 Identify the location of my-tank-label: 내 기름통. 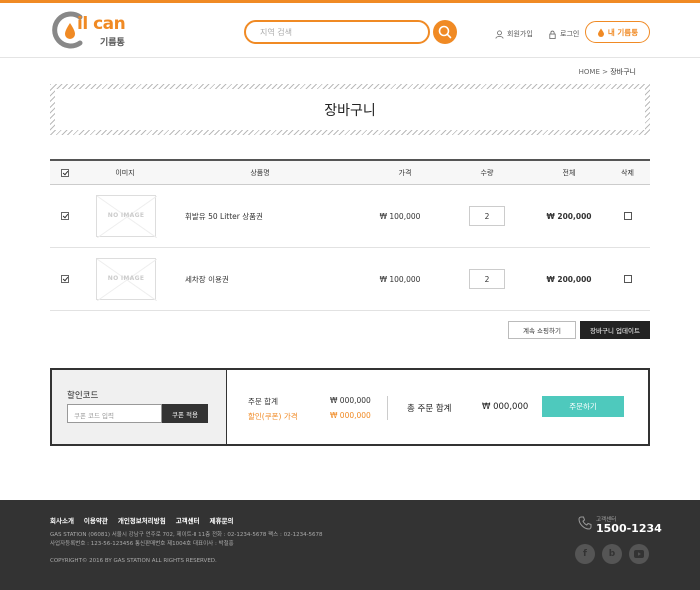
(623, 32).